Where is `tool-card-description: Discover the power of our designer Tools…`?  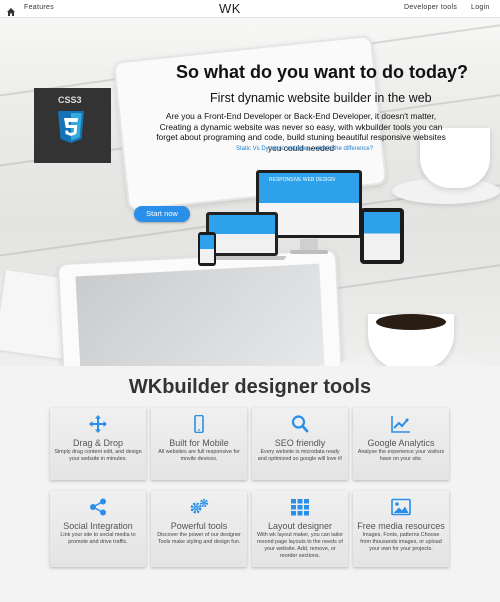 tool-card-description: Discover the power of our designer Tools… is located at coordinates (199, 538).